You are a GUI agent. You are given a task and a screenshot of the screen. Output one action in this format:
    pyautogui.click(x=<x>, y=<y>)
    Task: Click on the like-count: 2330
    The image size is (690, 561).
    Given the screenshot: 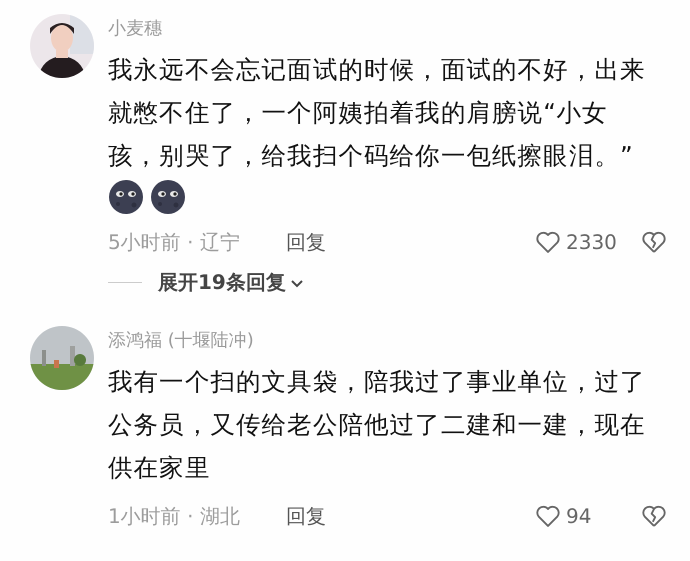 What is the action you would take?
    pyautogui.click(x=592, y=242)
    